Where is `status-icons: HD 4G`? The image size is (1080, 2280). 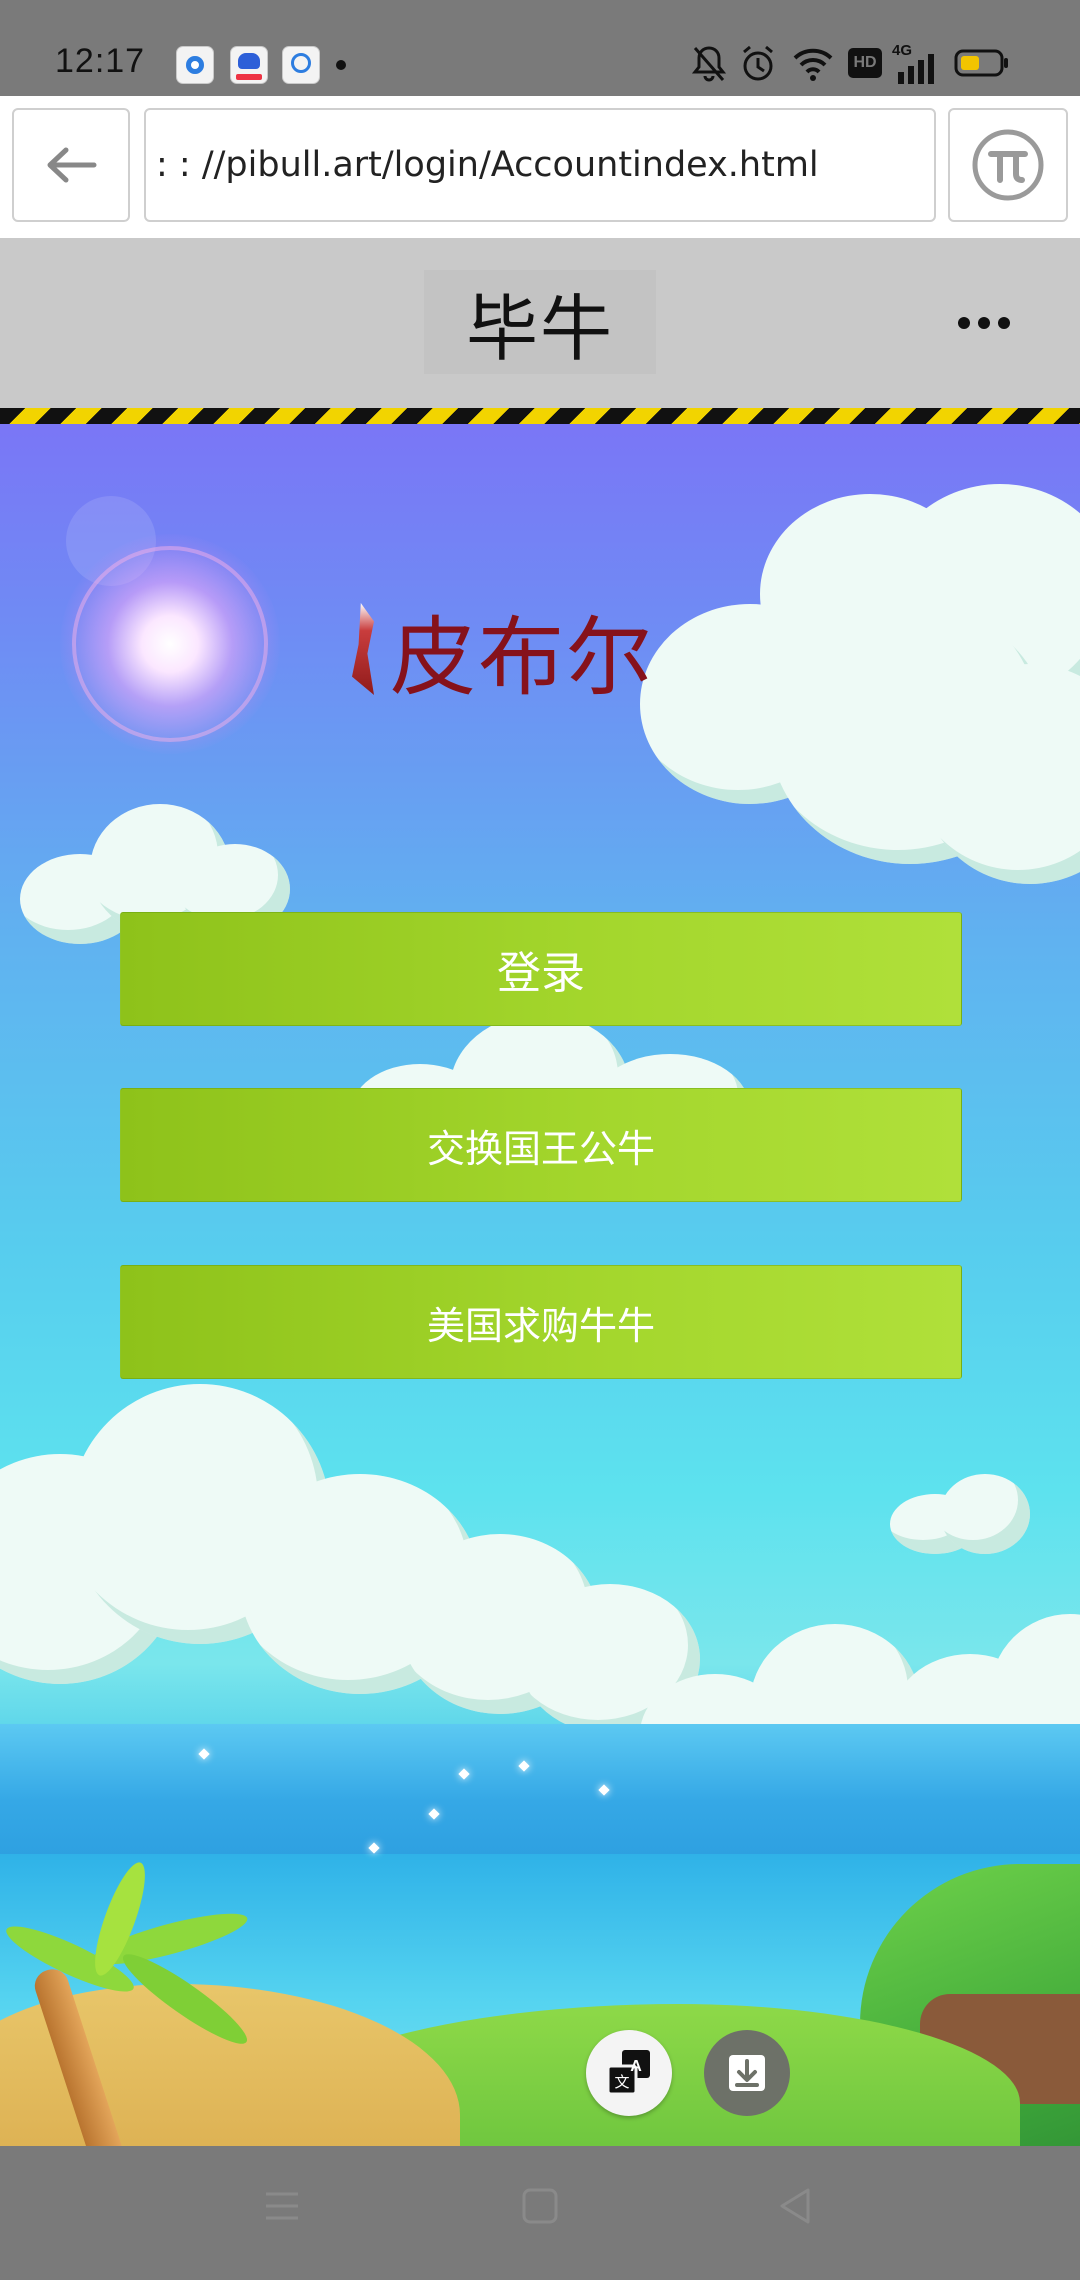 status-icons: HD 4G is located at coordinates (862, 63).